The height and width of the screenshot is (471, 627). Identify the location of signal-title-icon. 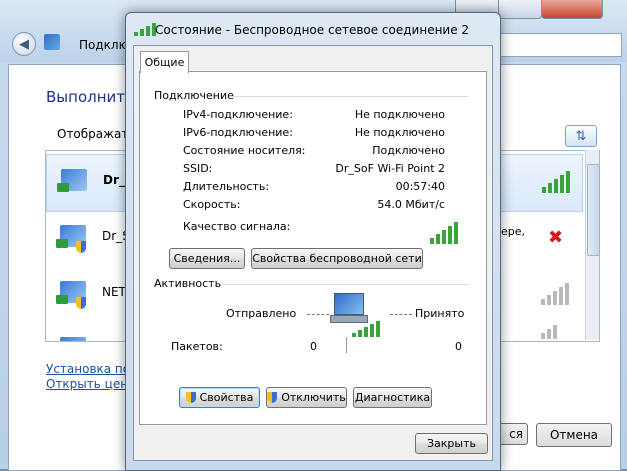
(145, 29).